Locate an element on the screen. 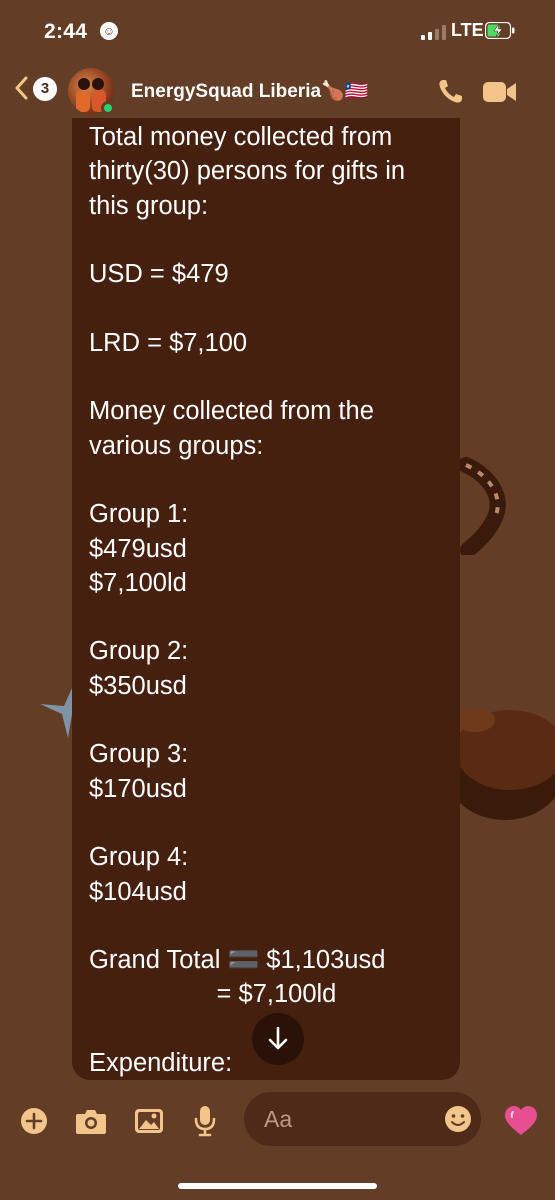 The width and height of the screenshot is (555, 1200). emoji-icon is located at coordinates (458, 1119).